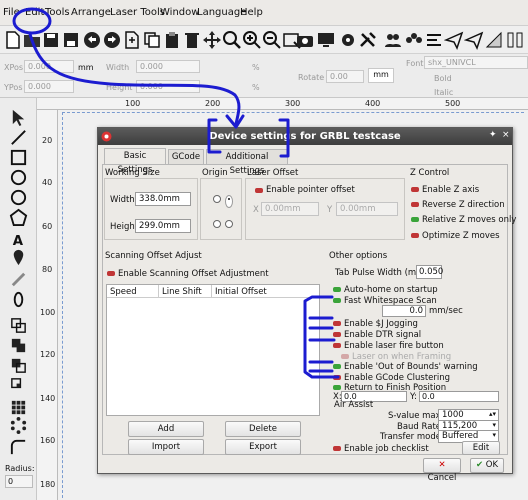  What do you see at coordinates (18, 177) in the screenshot?
I see `ellipse-icon` at bounding box center [18, 177].